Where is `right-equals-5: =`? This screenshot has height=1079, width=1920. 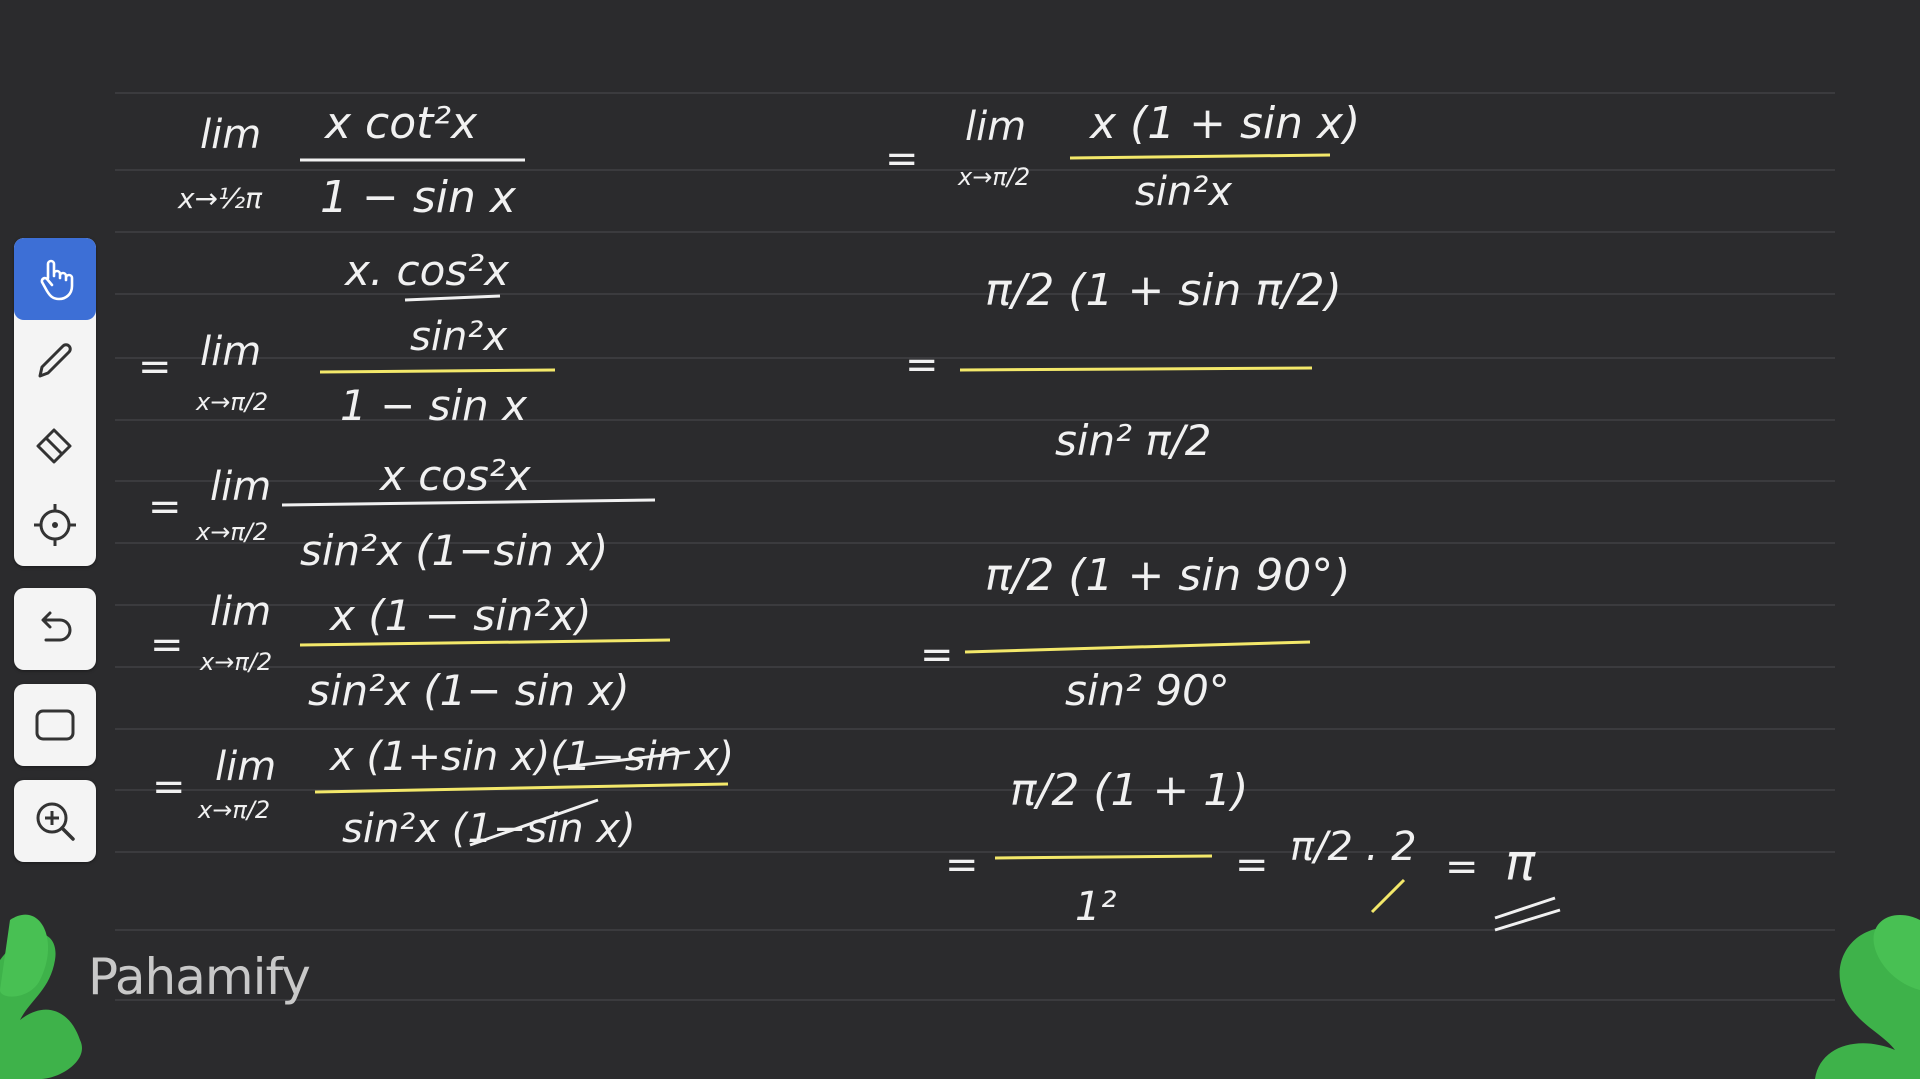 right-equals-5: = is located at coordinates (1252, 865).